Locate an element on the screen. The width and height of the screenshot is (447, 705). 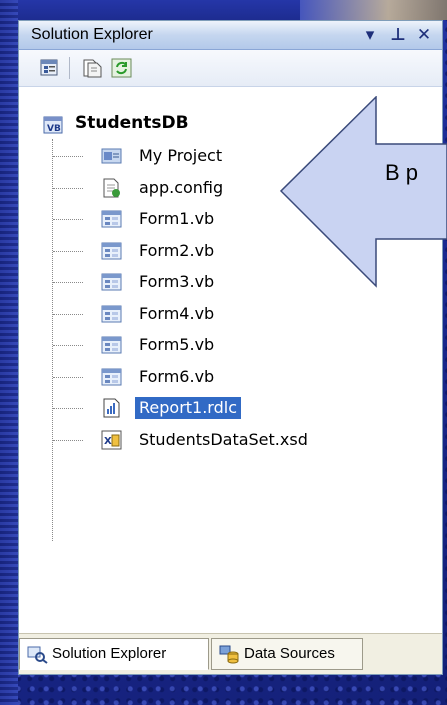
data-sources-icon is located at coordinates (229, 654).